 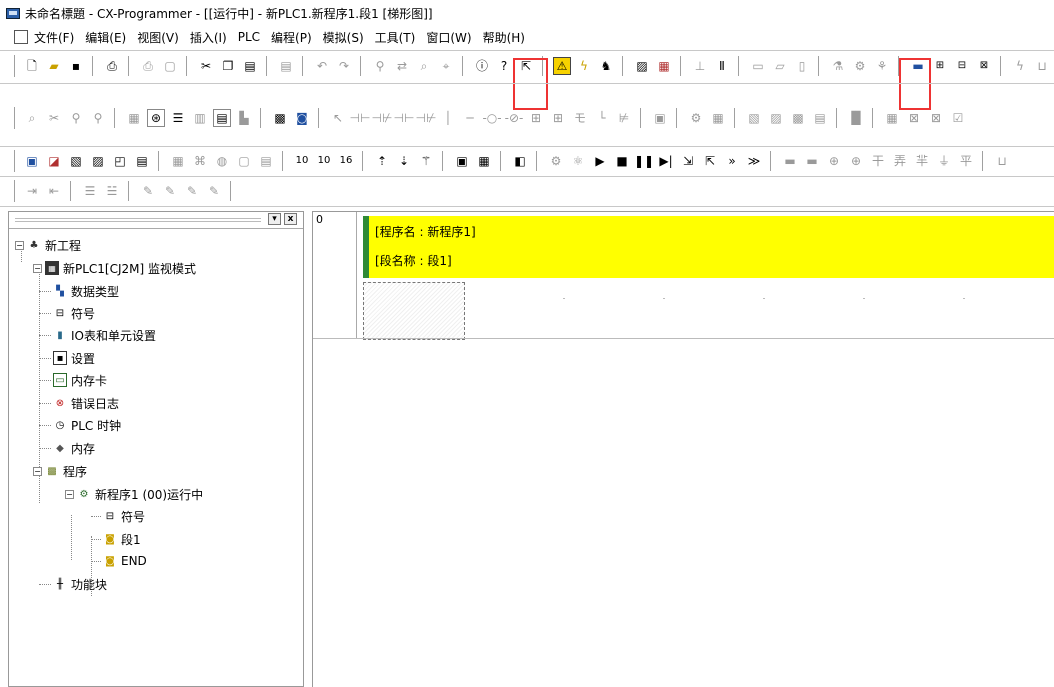 I want to click on properties-icon: ⚙, so click(x=696, y=118).